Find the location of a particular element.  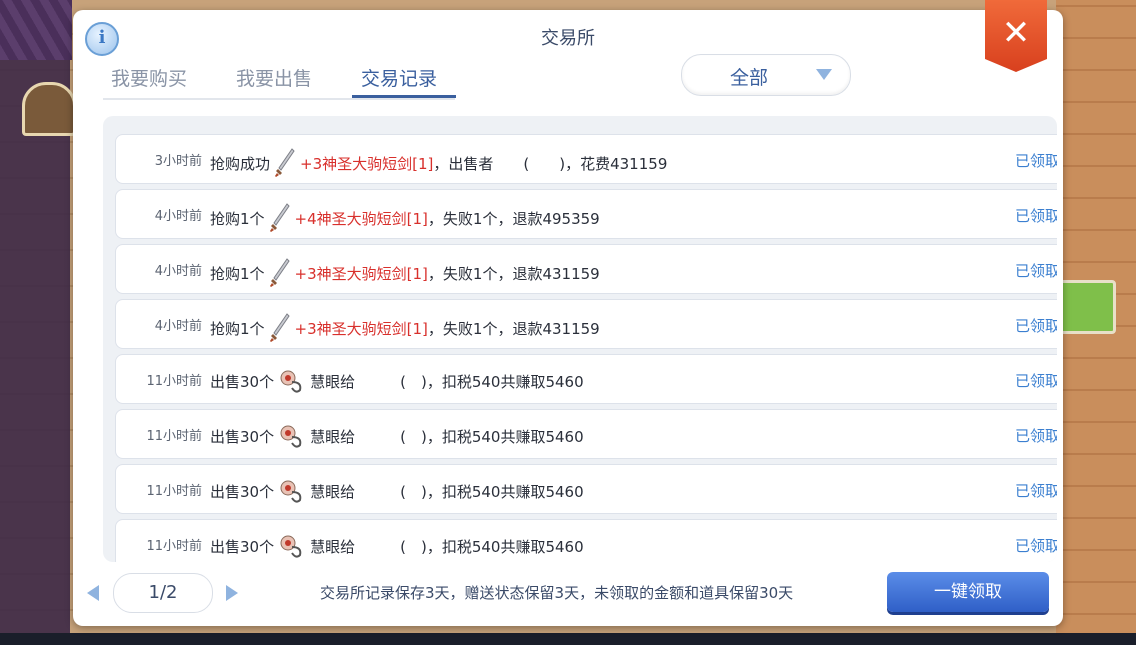

page-indicator: 1/2 is located at coordinates (163, 593).